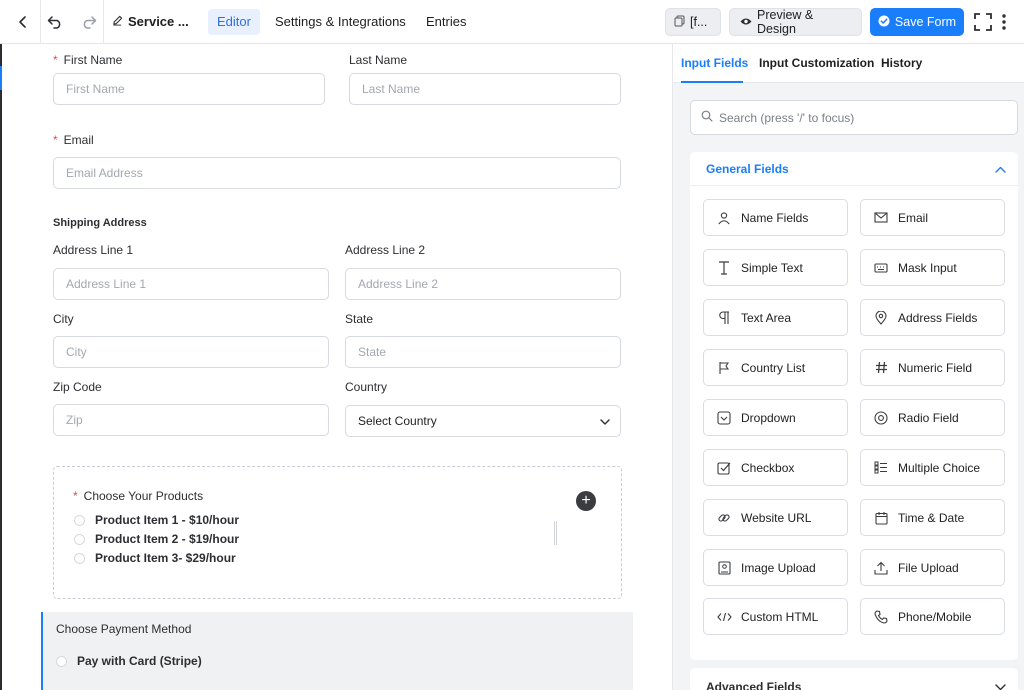 This screenshot has height=690, width=1024. What do you see at coordinates (932, 616) in the screenshot?
I see `field-button-phone-mobile: Phone/Mobile` at bounding box center [932, 616].